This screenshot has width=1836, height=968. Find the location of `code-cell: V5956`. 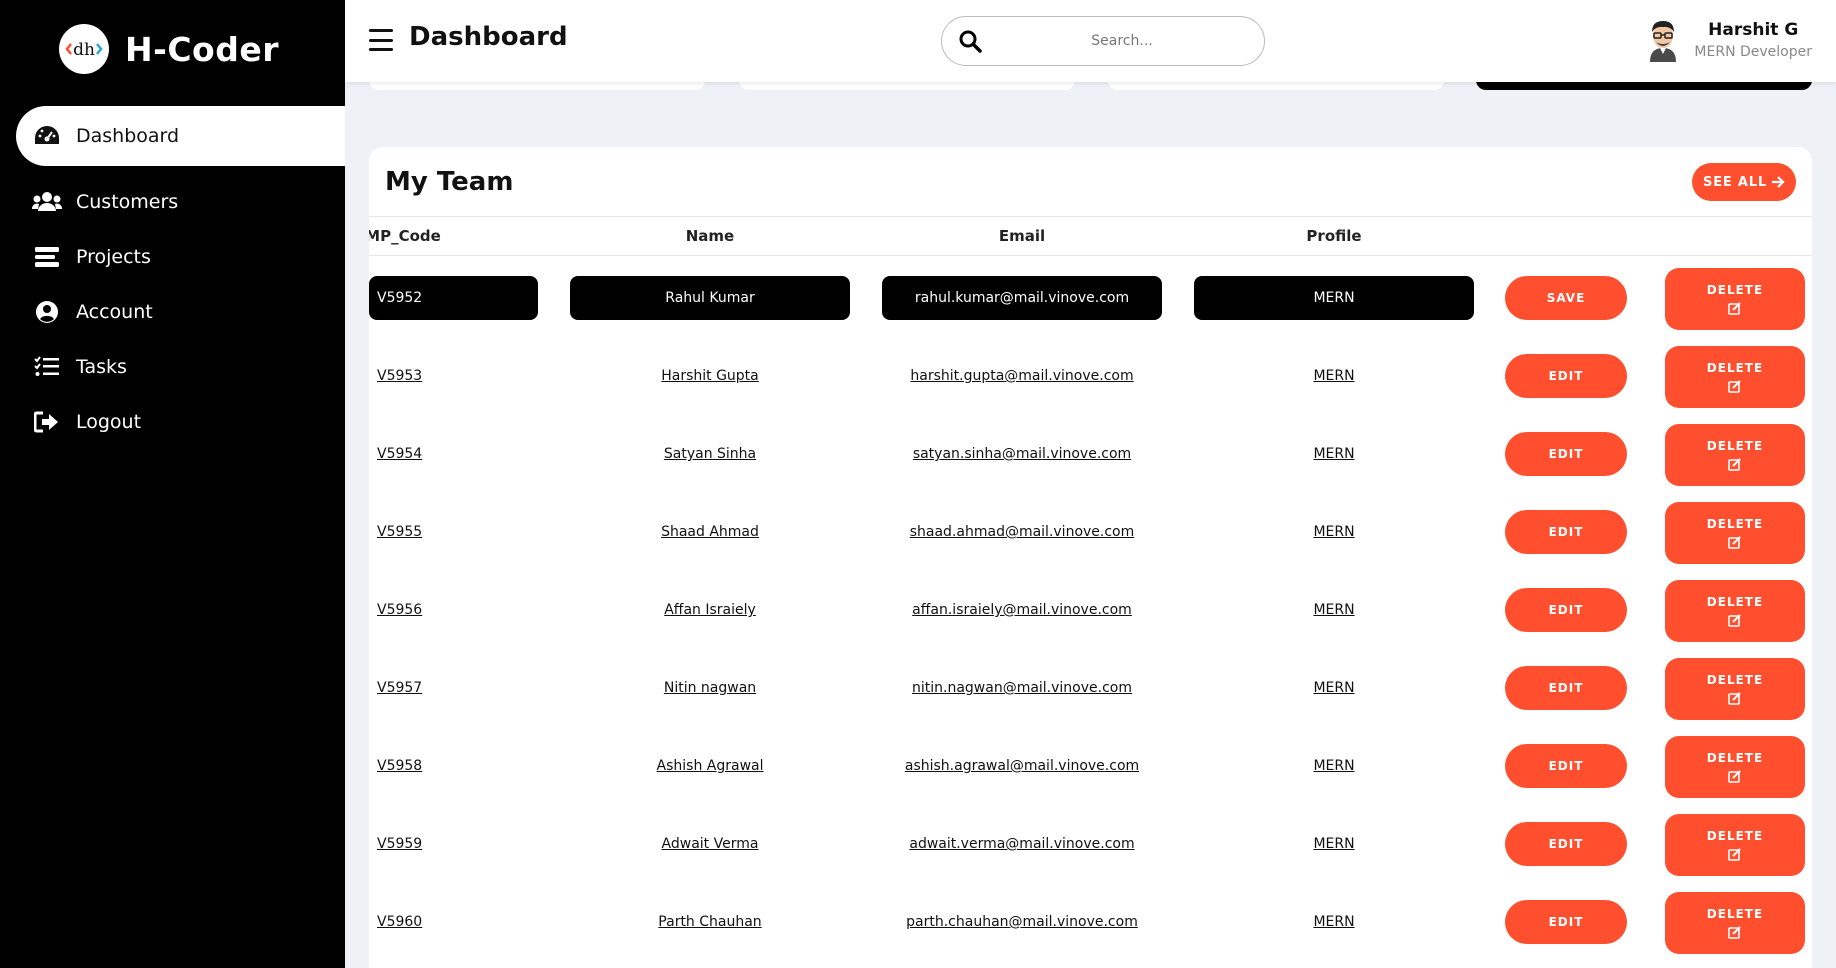

code-cell: V5956 is located at coordinates (453, 610).